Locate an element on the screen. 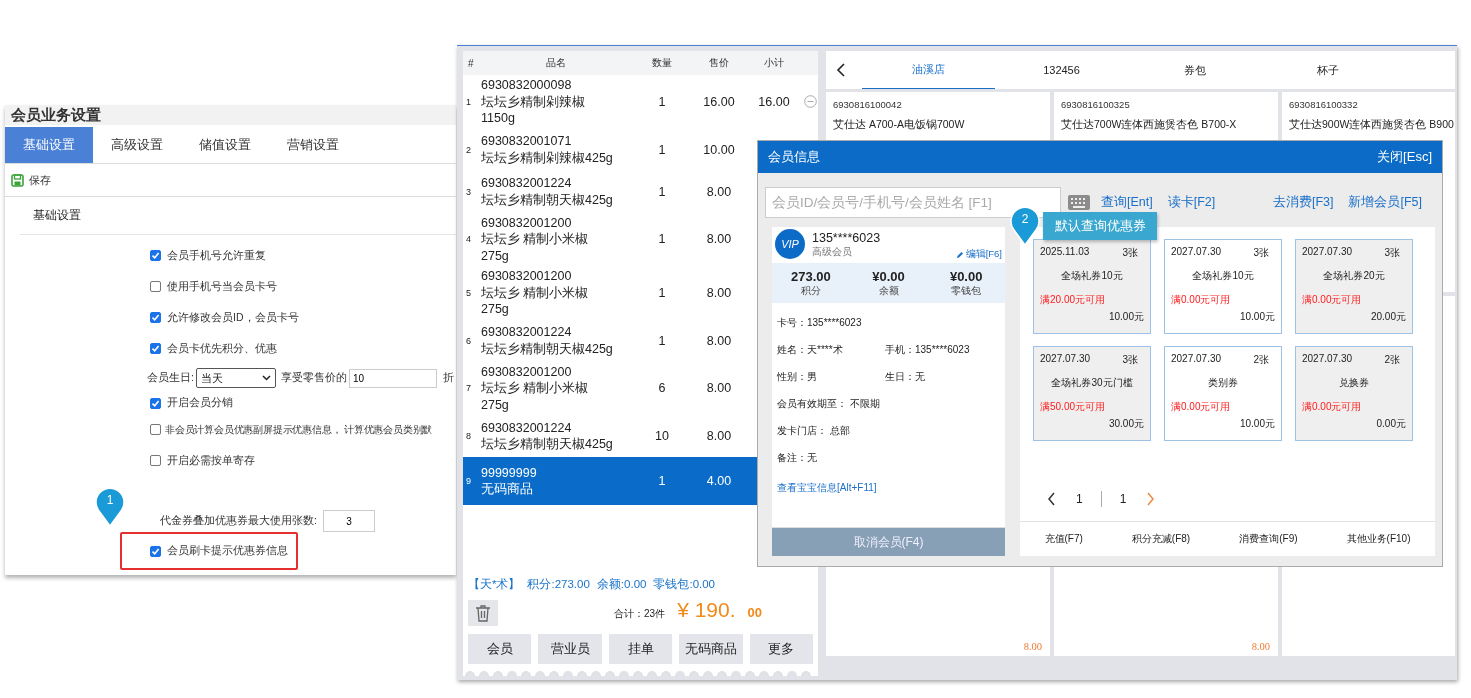 The image size is (1471, 698). tab: 高级设置 is located at coordinates (137, 145).